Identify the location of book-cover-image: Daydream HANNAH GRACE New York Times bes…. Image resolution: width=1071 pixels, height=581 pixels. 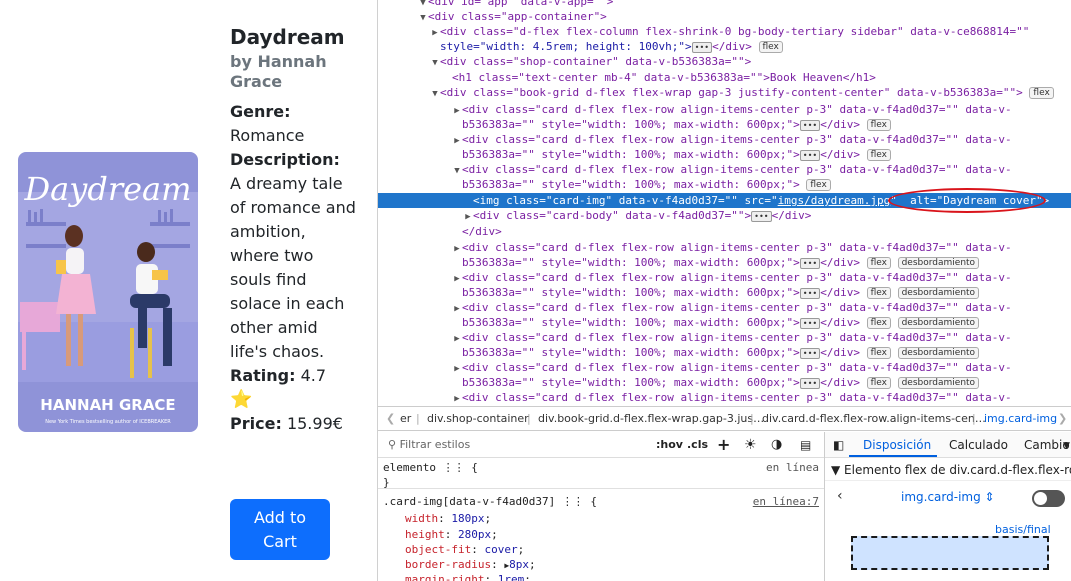
(108, 292).